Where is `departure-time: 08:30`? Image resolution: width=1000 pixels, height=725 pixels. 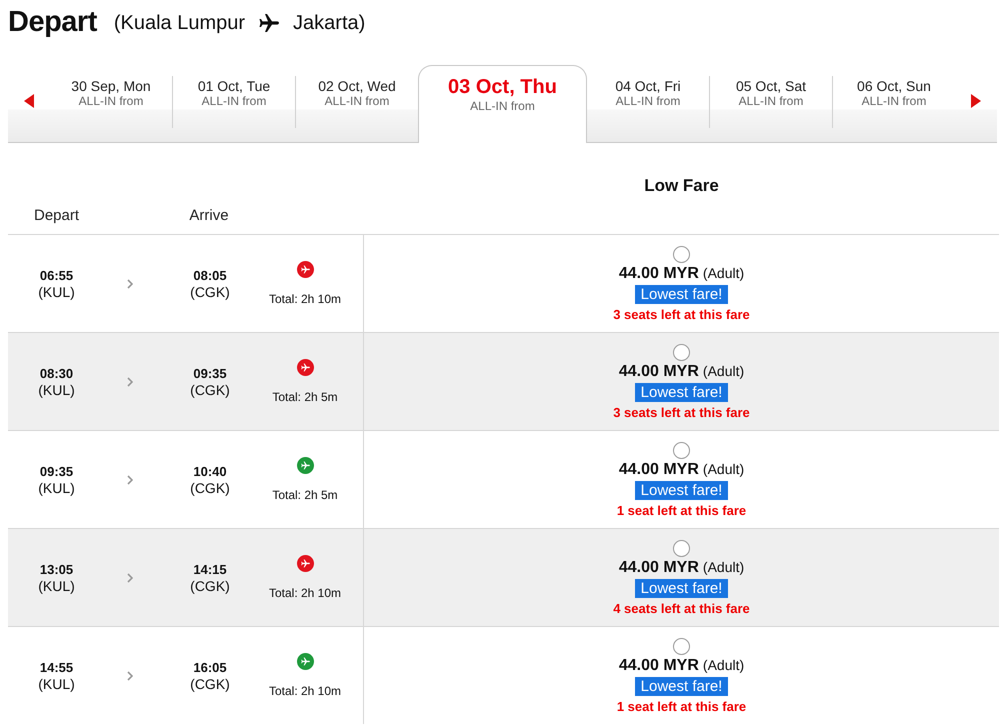
departure-time: 08:30 is located at coordinates (57, 374).